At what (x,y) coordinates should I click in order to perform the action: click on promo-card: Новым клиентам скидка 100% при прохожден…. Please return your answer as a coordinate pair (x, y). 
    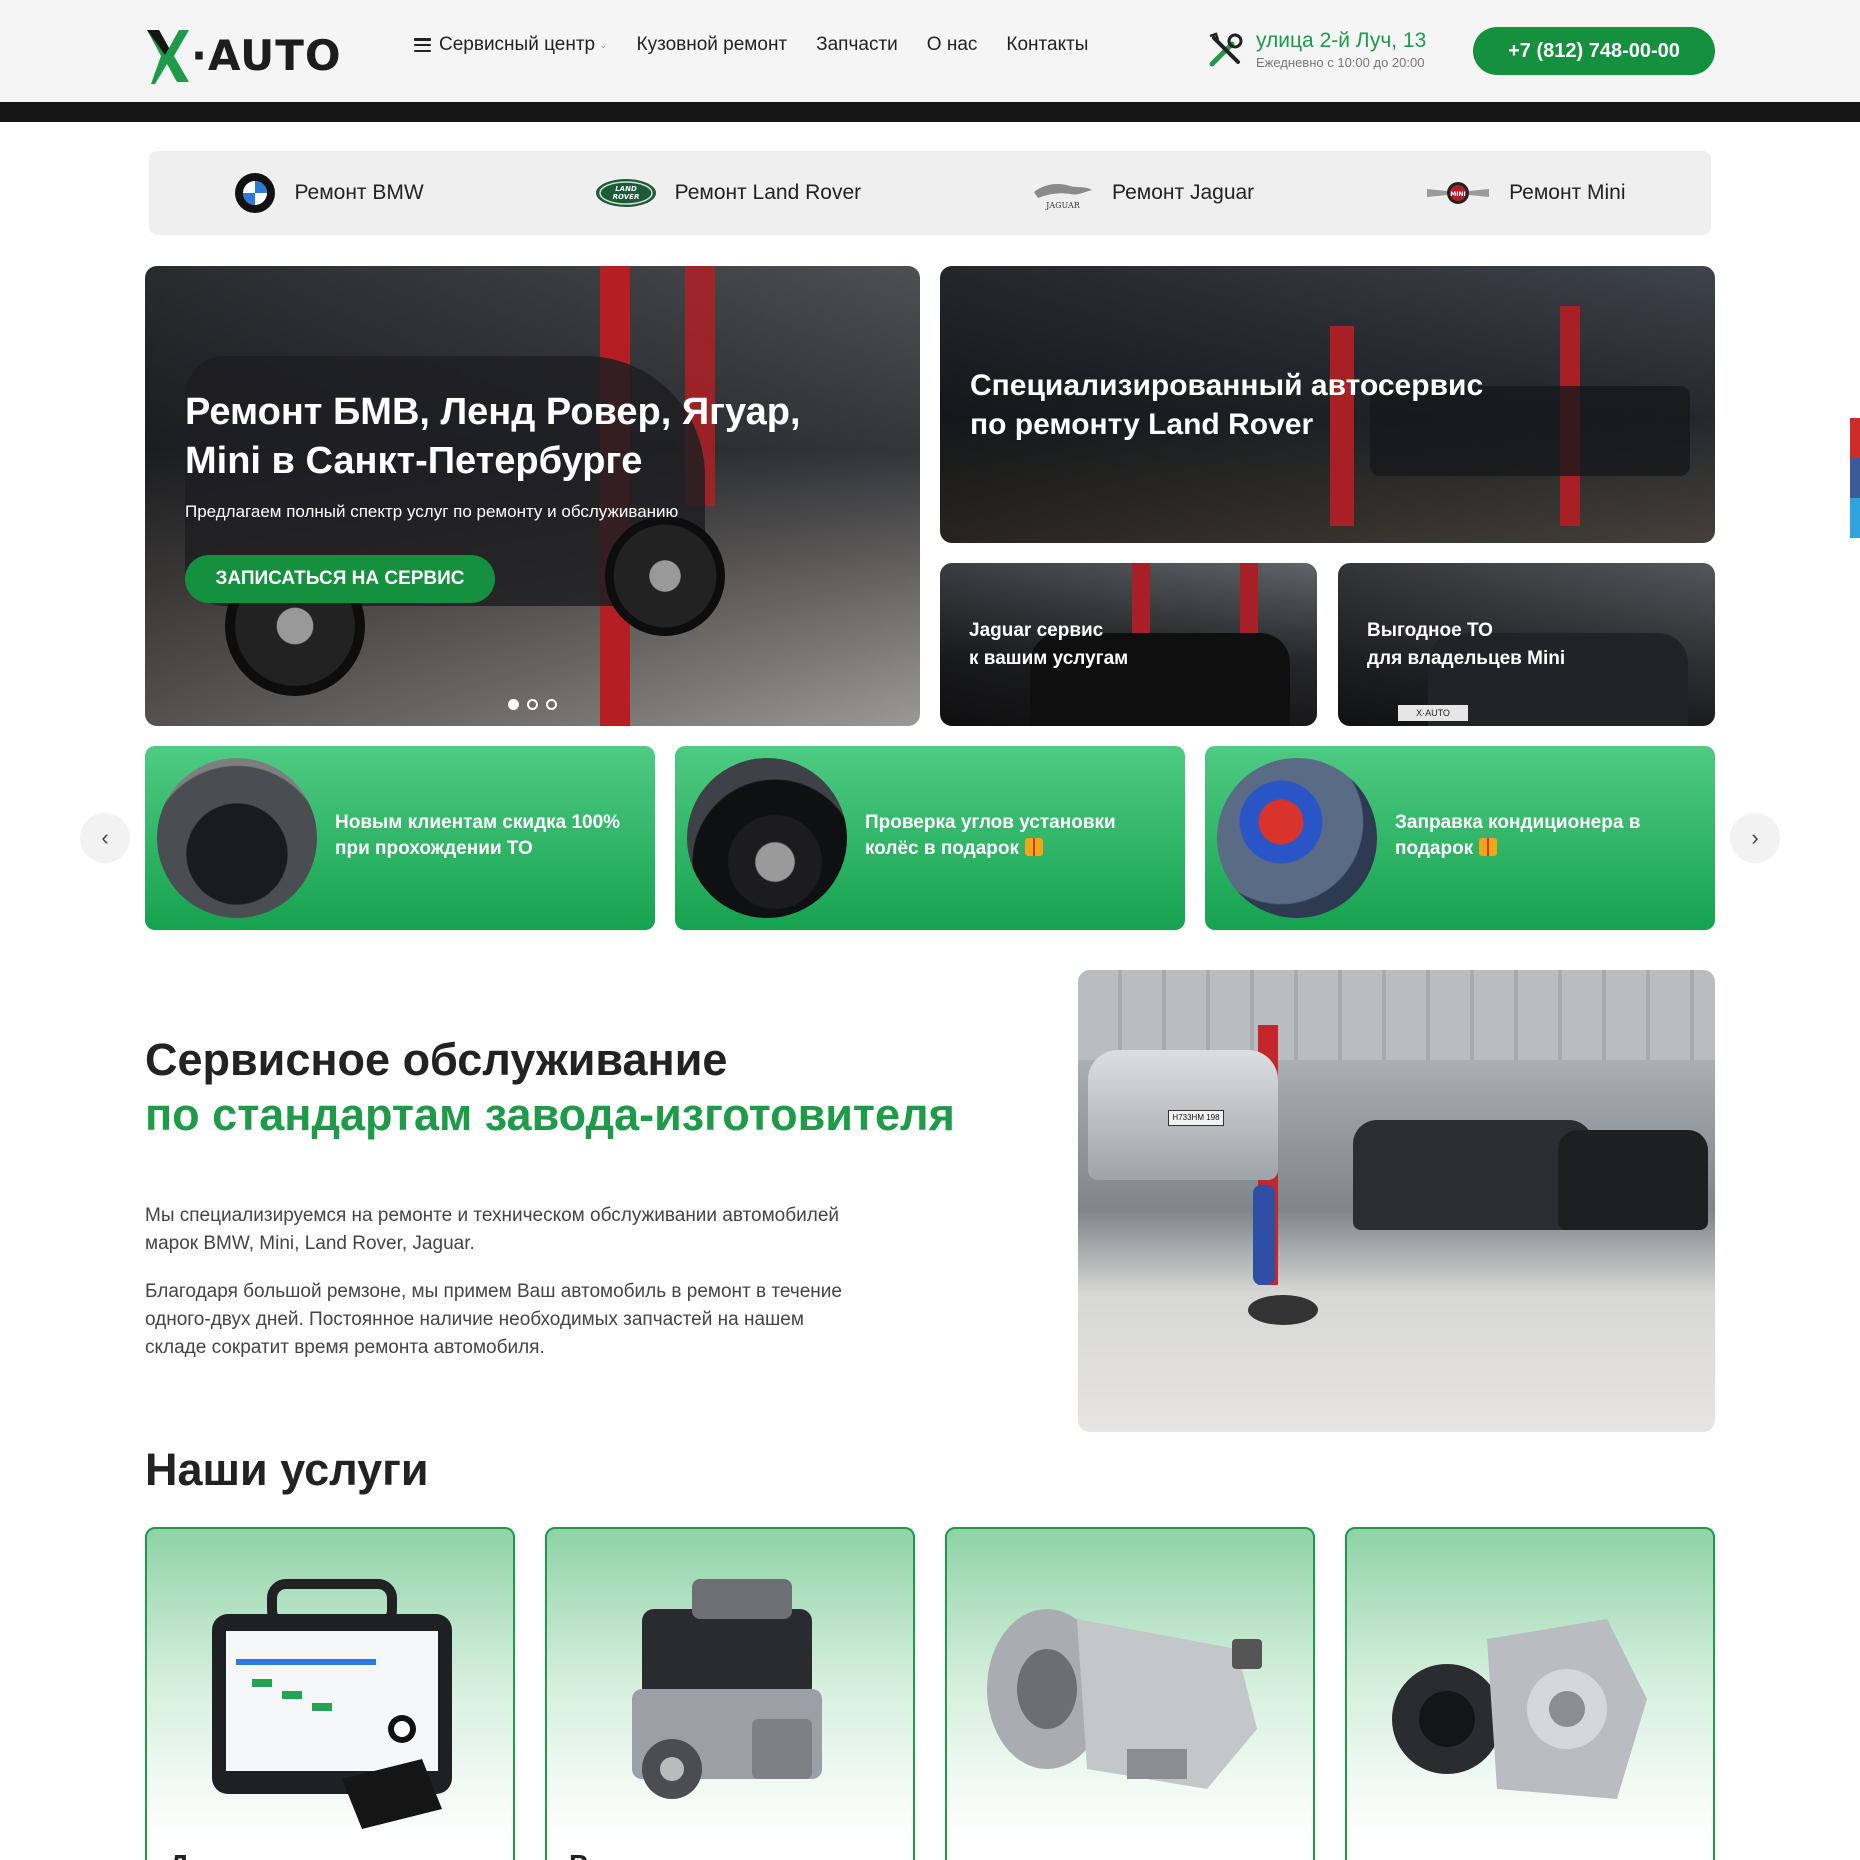
    Looking at the image, I should click on (400, 838).